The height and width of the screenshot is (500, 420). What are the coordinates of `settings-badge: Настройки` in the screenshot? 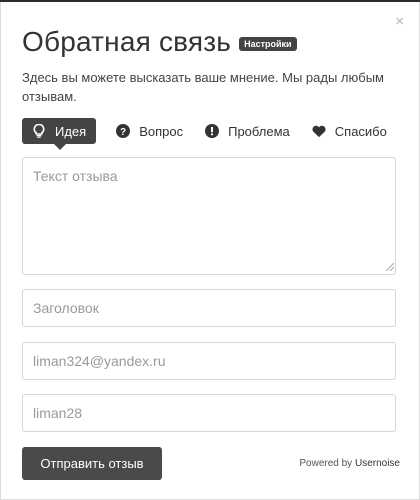 It's located at (268, 44).